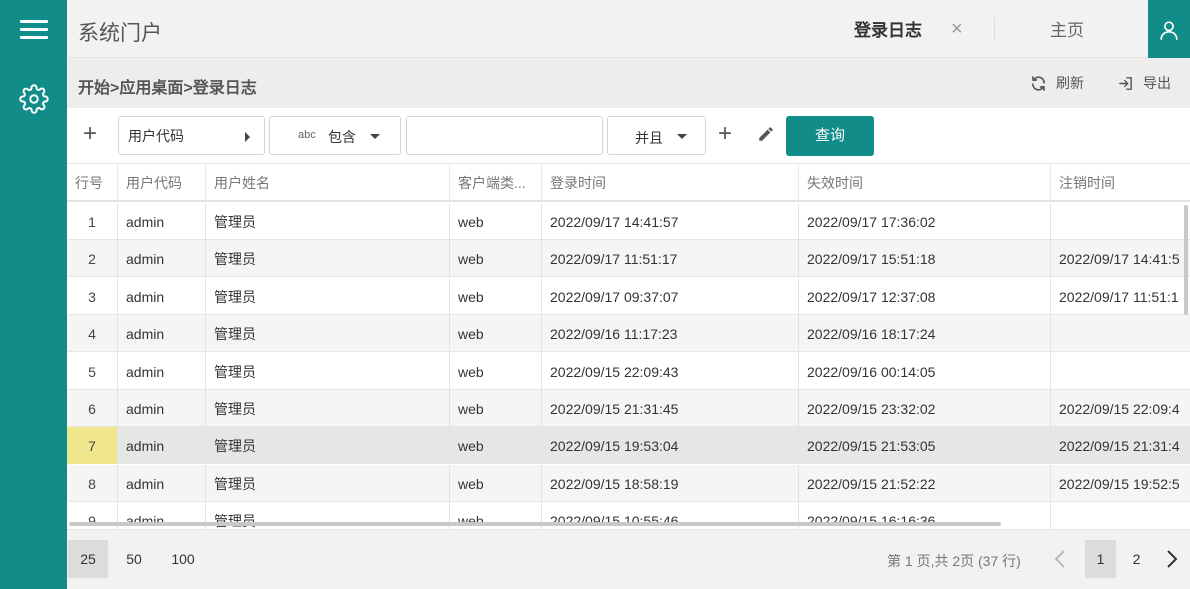 The image size is (1190, 589). I want to click on user-button, so click(1169, 29).